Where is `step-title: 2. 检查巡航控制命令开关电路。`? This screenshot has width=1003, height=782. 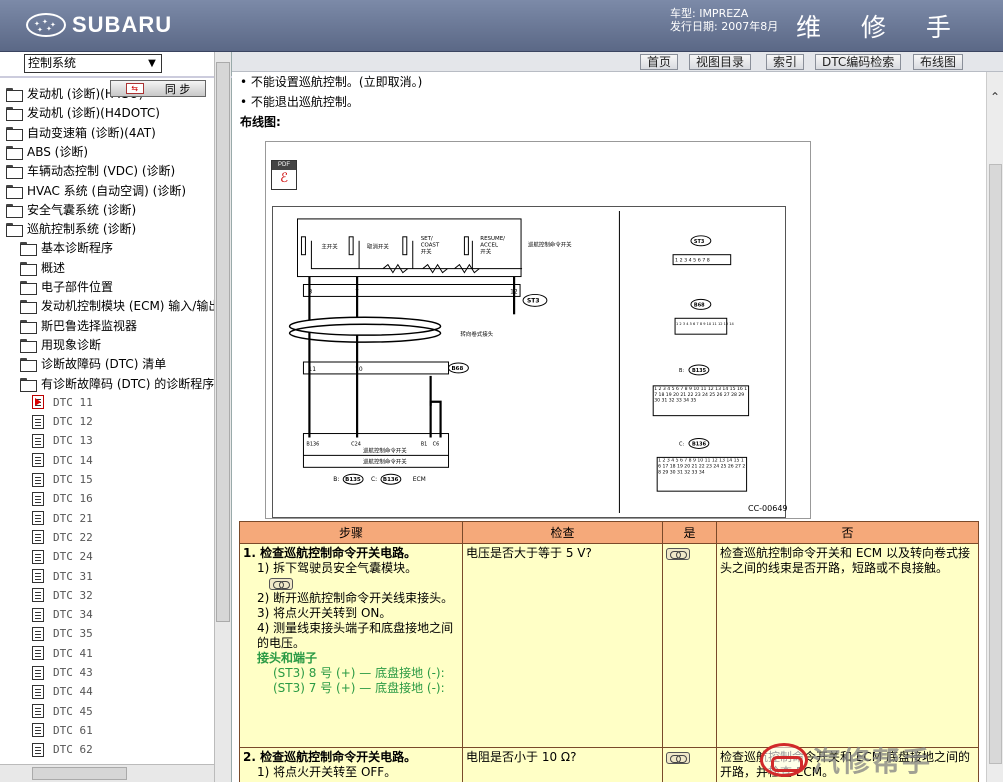 step-title: 2. 检查巡航控制命令开关电路。 is located at coordinates (330, 757).